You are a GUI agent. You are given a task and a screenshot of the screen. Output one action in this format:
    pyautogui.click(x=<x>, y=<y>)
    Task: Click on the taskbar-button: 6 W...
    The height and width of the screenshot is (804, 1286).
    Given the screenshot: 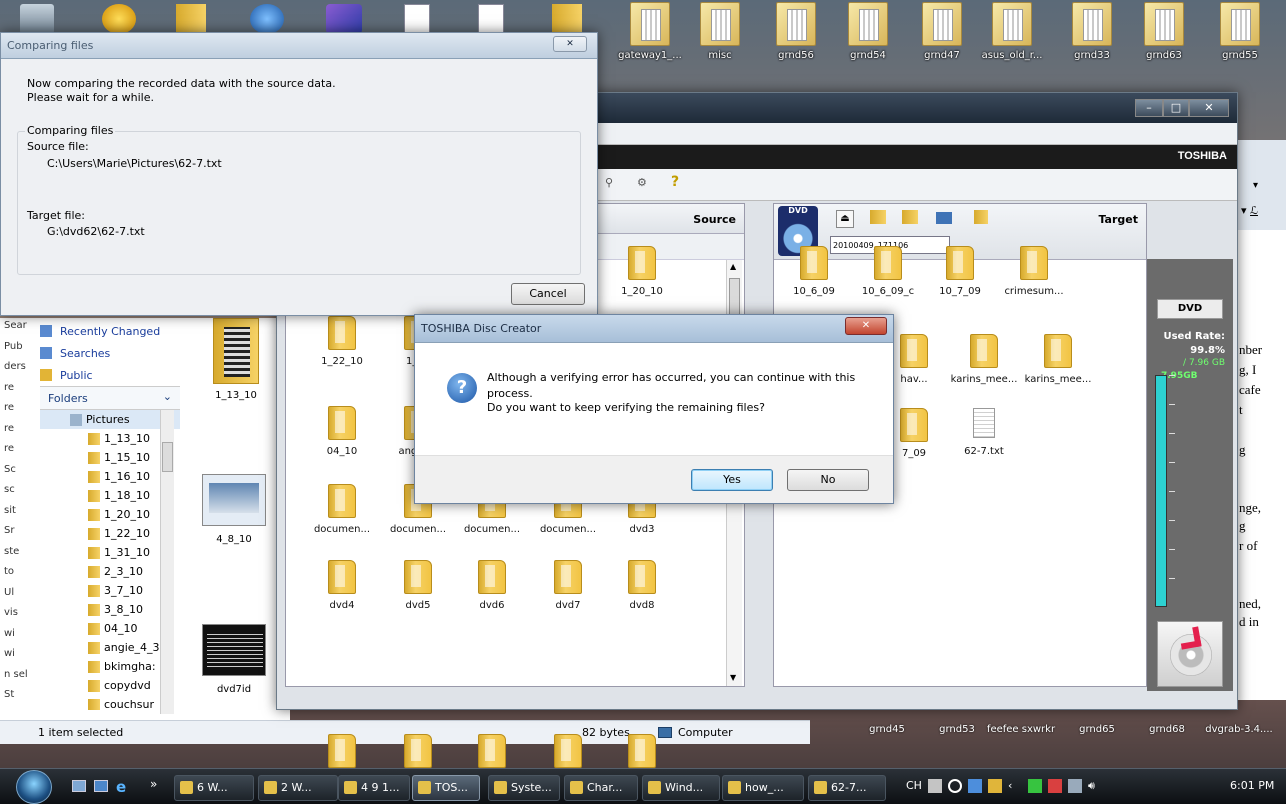 What is the action you would take?
    pyautogui.click(x=214, y=788)
    